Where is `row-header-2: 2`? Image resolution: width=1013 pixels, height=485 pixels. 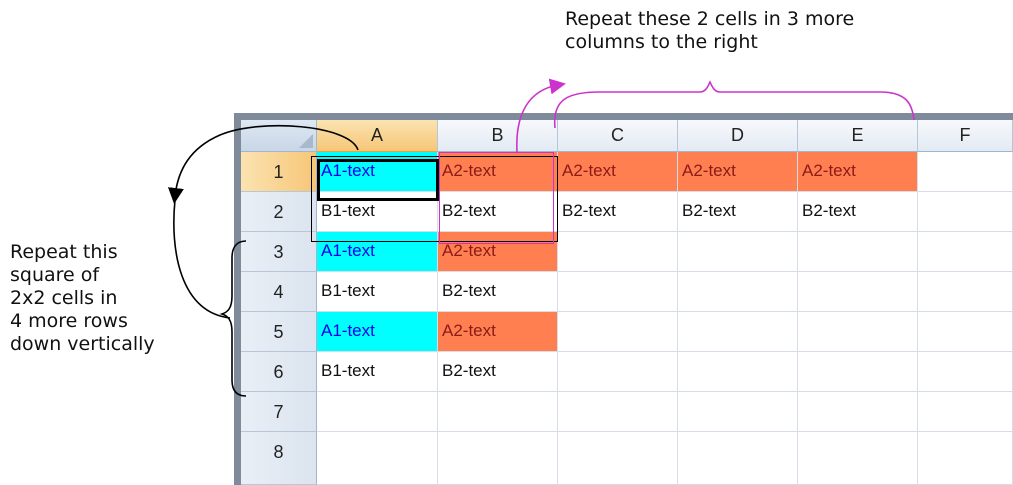 row-header-2: 2 is located at coordinates (279, 212).